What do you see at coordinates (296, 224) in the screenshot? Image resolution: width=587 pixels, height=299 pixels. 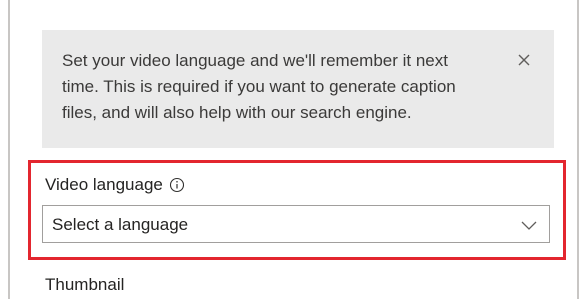 I see `video-language-select: Select a language` at bounding box center [296, 224].